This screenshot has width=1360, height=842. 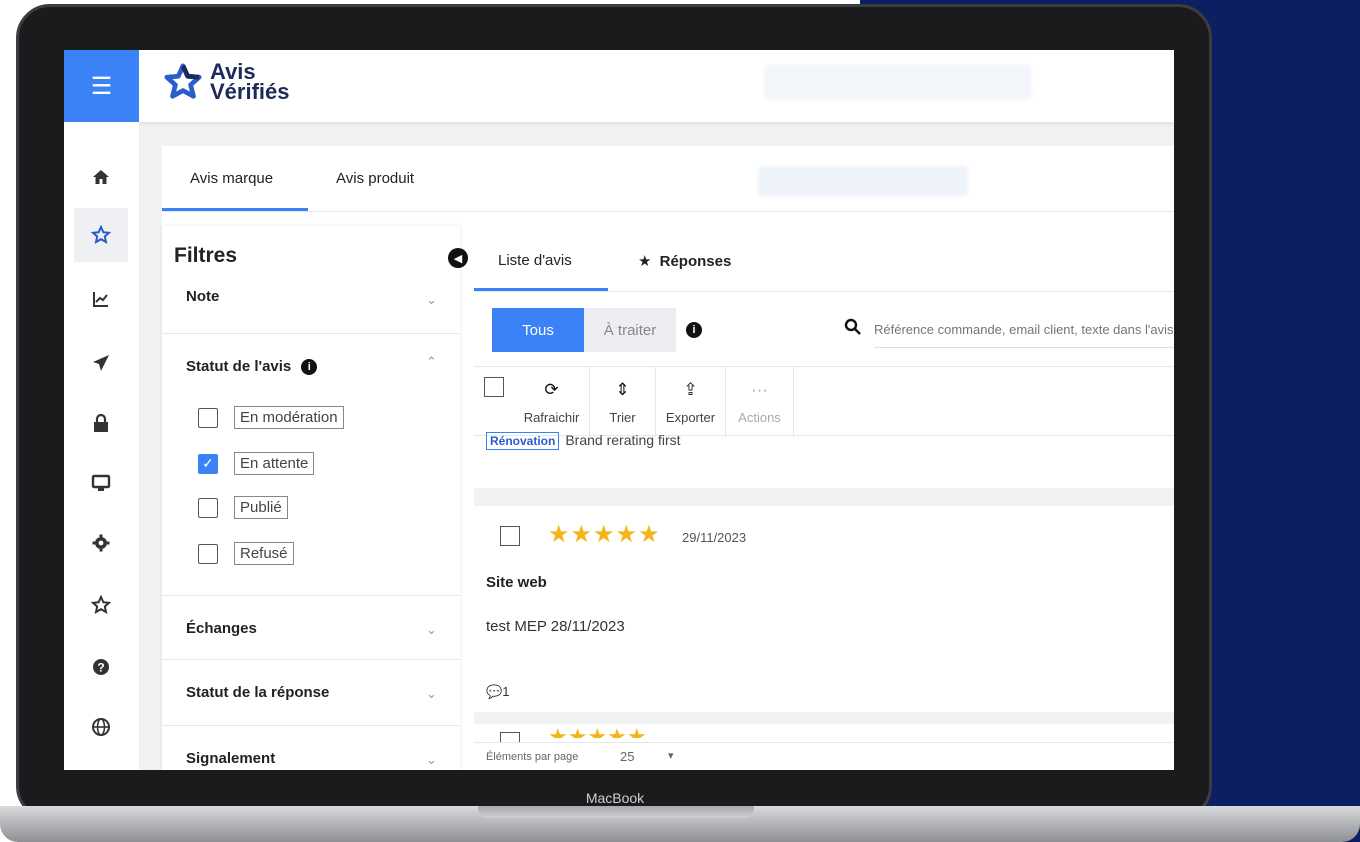 I want to click on left-navigation: ?, so click(x=101, y=446).